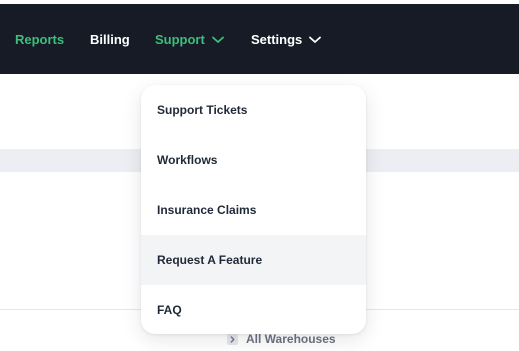 The width and height of the screenshot is (519, 351). I want to click on nav-reports-label: Reports, so click(40, 39).